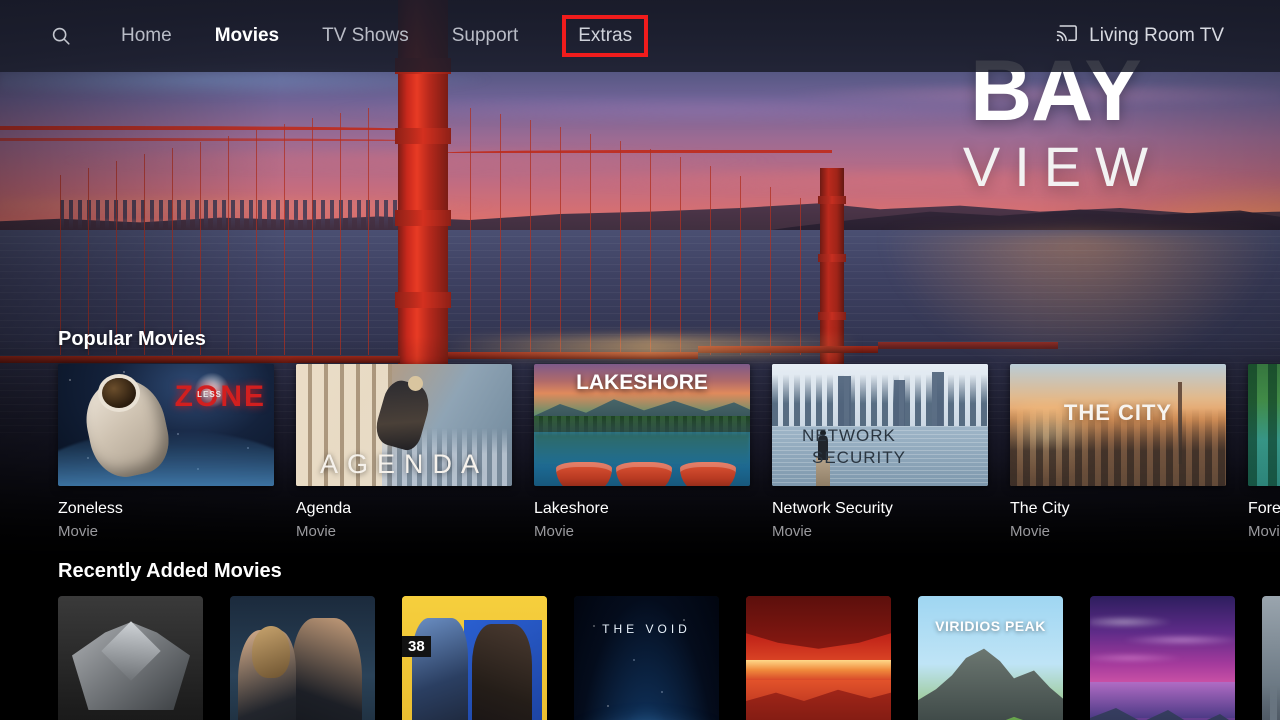 This screenshot has height=720, width=1280. Describe the element at coordinates (818, 704) in the screenshot. I see `mesa` at that location.